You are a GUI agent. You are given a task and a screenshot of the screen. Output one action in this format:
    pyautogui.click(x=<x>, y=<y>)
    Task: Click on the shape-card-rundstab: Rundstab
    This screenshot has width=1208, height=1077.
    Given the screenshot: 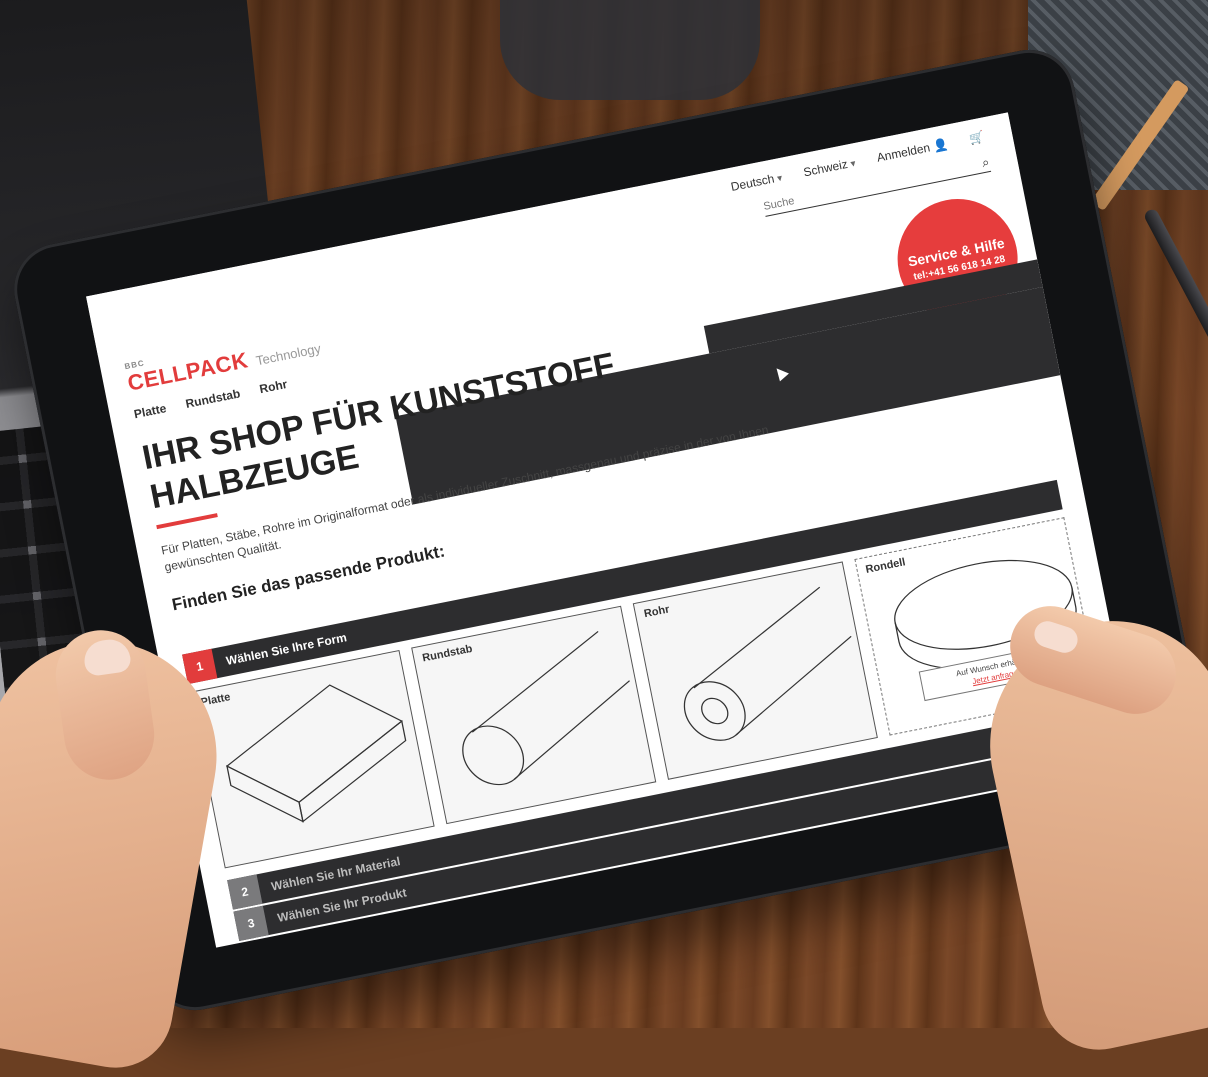 What is the action you would take?
    pyautogui.click(x=534, y=715)
    